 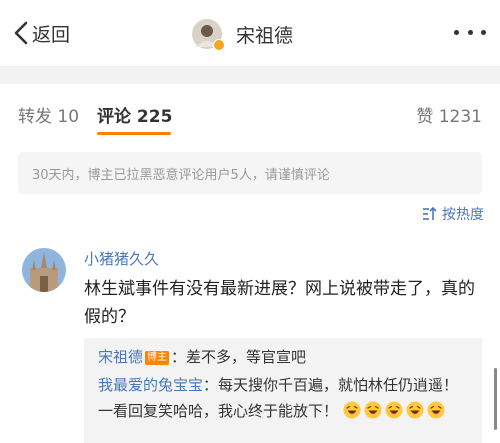 What do you see at coordinates (265, 35) in the screenshot?
I see `header-user-name: 宋祖德` at bounding box center [265, 35].